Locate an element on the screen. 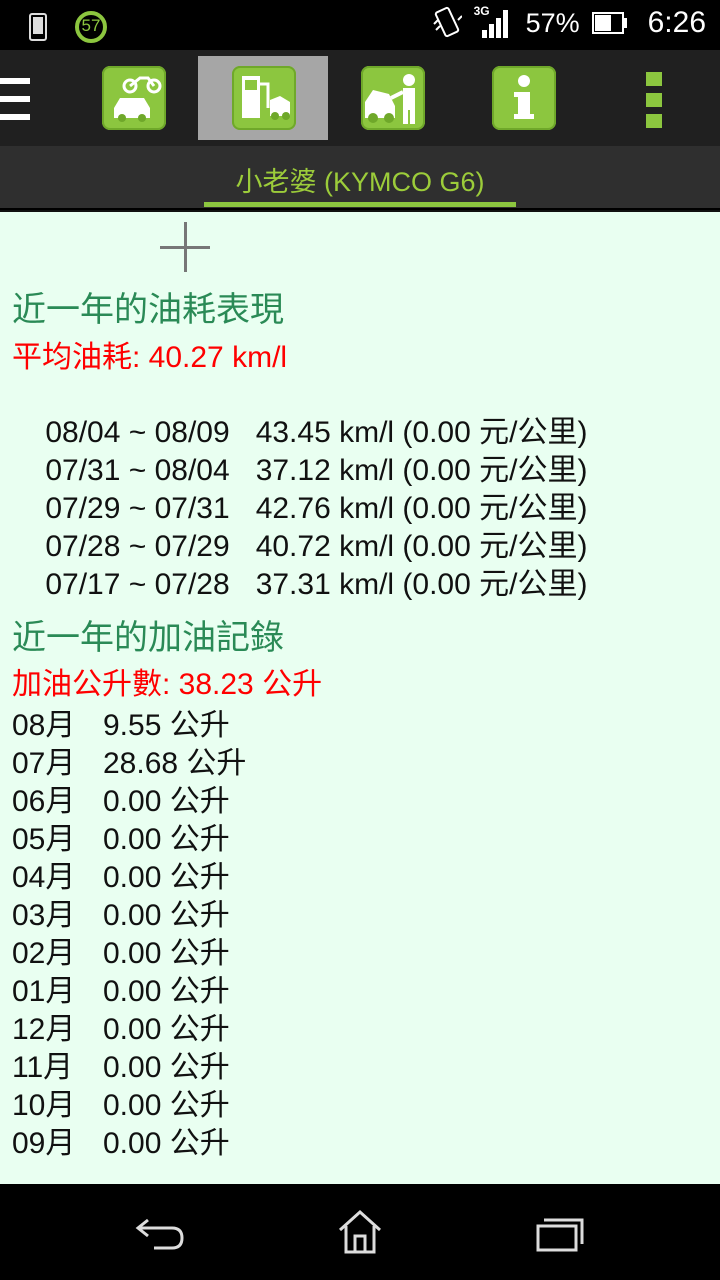 The height and width of the screenshot is (1280, 720). overflow-menu-icon is located at coordinates (654, 100).